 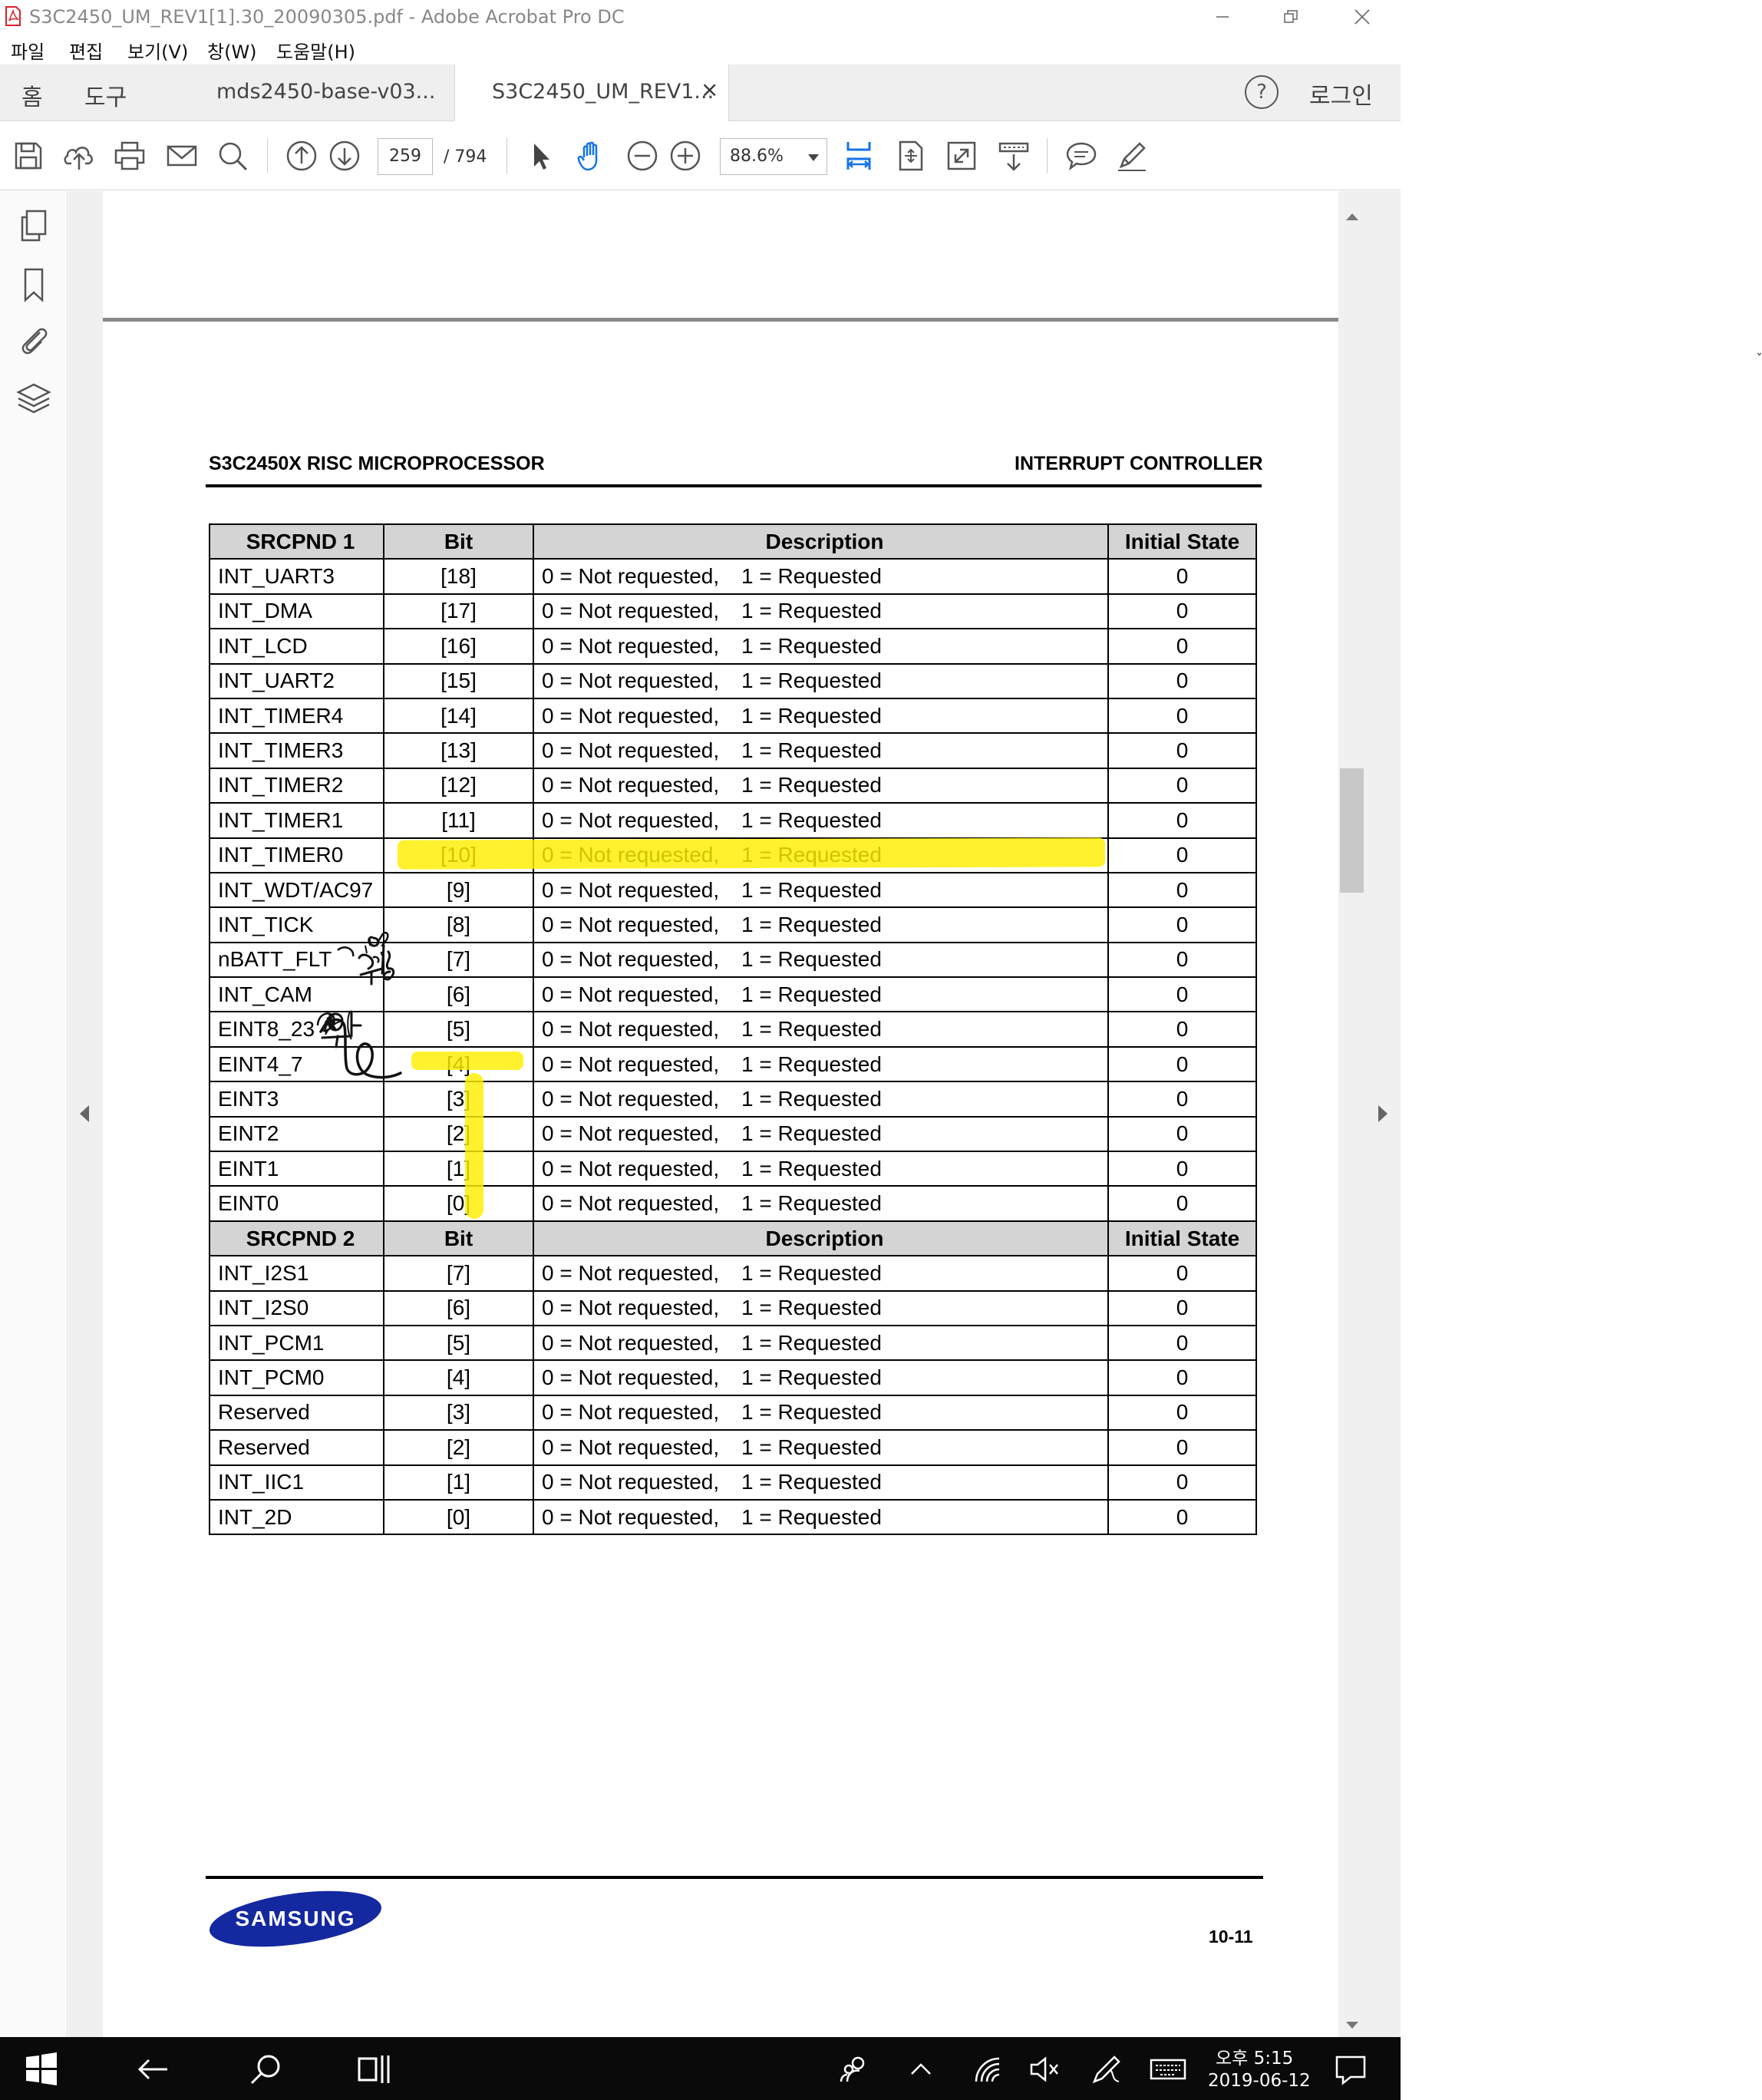 I want to click on print-button, so click(x=130, y=156).